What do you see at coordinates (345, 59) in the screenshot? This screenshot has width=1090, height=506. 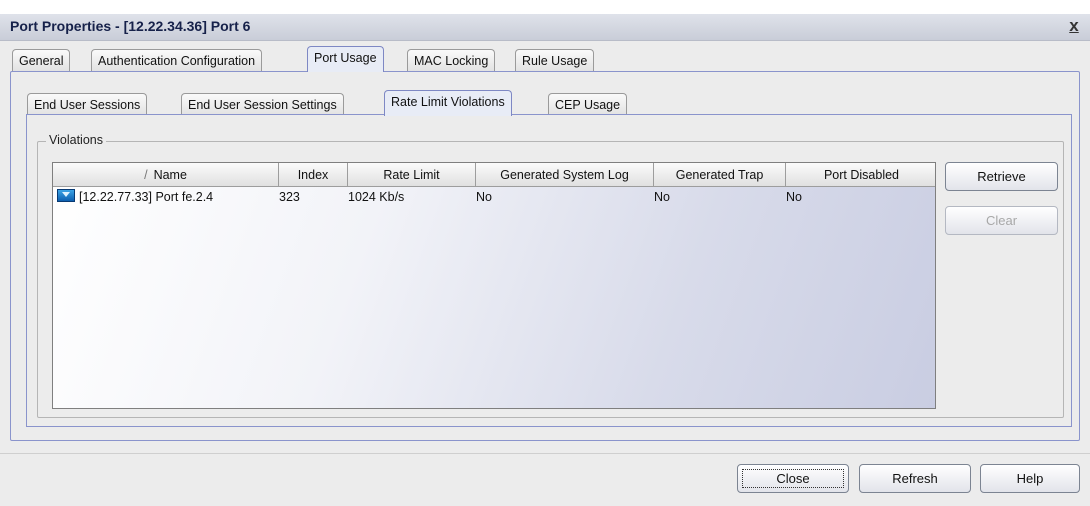 I see `tab-port-usage: Port Usage` at bounding box center [345, 59].